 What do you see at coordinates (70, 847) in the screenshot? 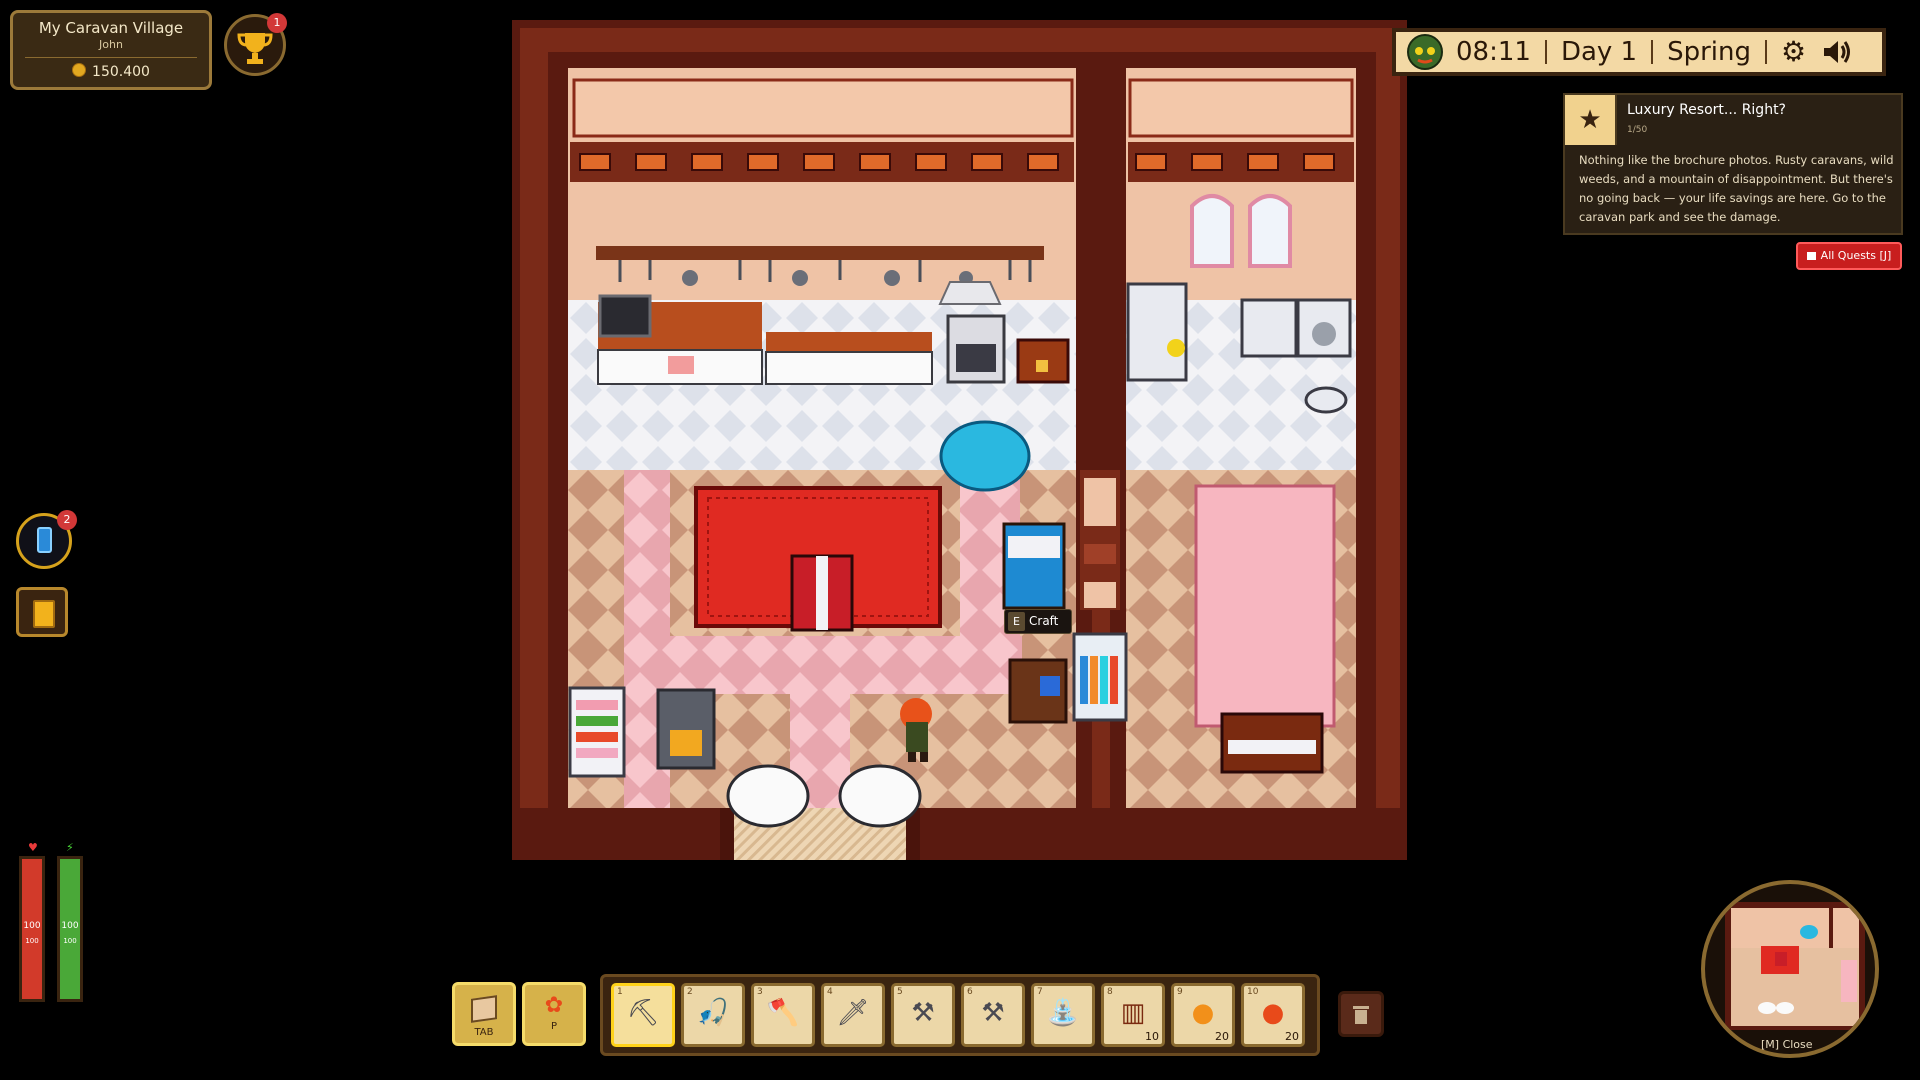
I see `energy-icon: ⚡` at bounding box center [70, 847].